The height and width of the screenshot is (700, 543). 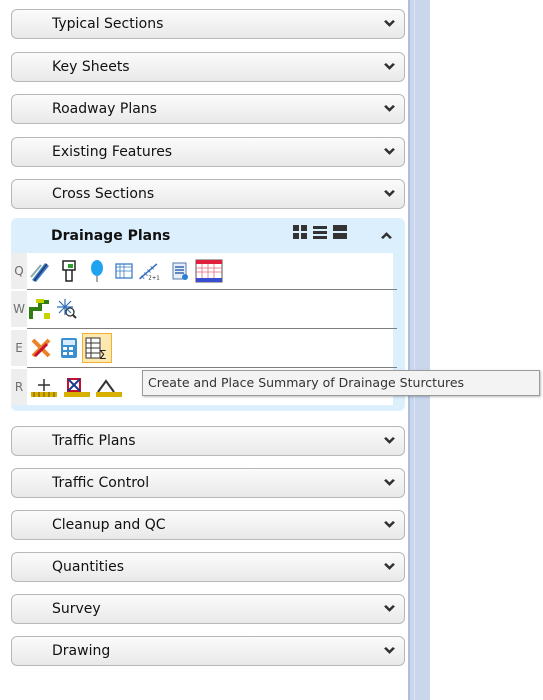 I want to click on row-key: R, so click(x=19, y=387).